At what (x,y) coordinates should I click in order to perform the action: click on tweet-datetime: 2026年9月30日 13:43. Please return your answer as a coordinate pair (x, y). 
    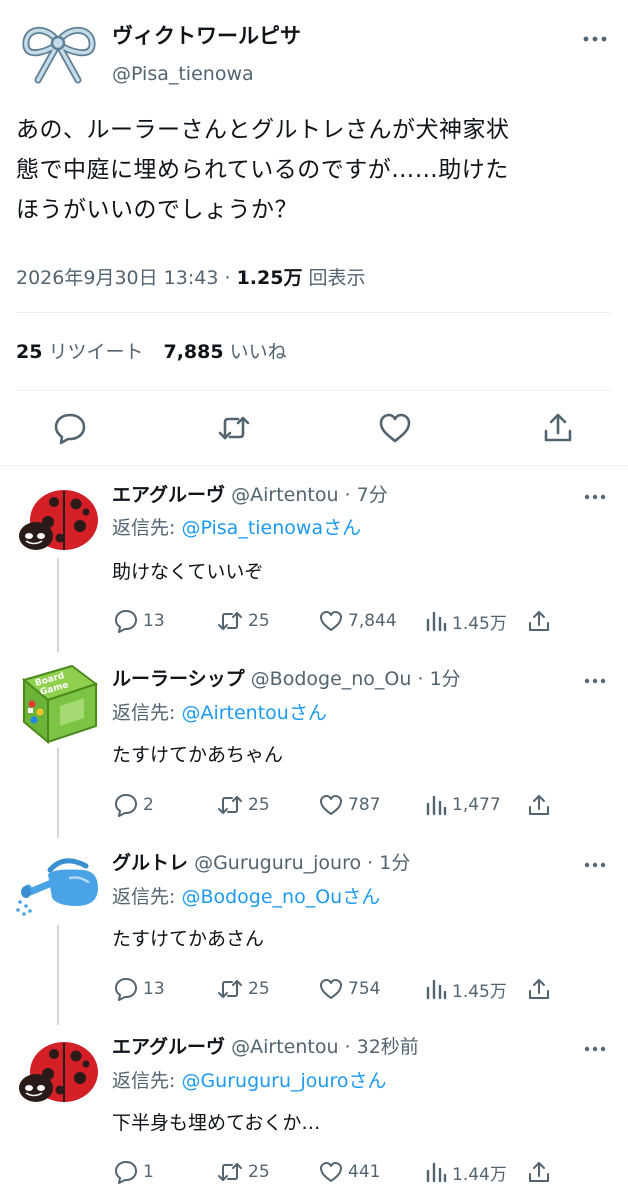
    Looking at the image, I should click on (117, 278).